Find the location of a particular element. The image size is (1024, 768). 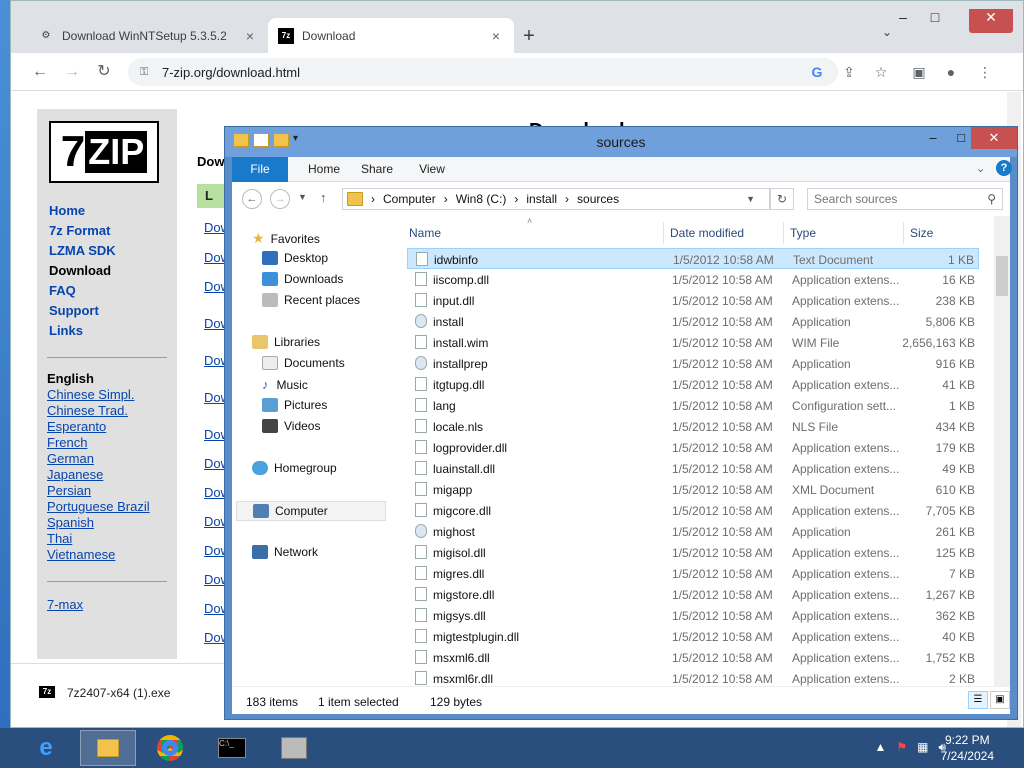

7zip-logo: 7 ZIP is located at coordinates (104, 152).